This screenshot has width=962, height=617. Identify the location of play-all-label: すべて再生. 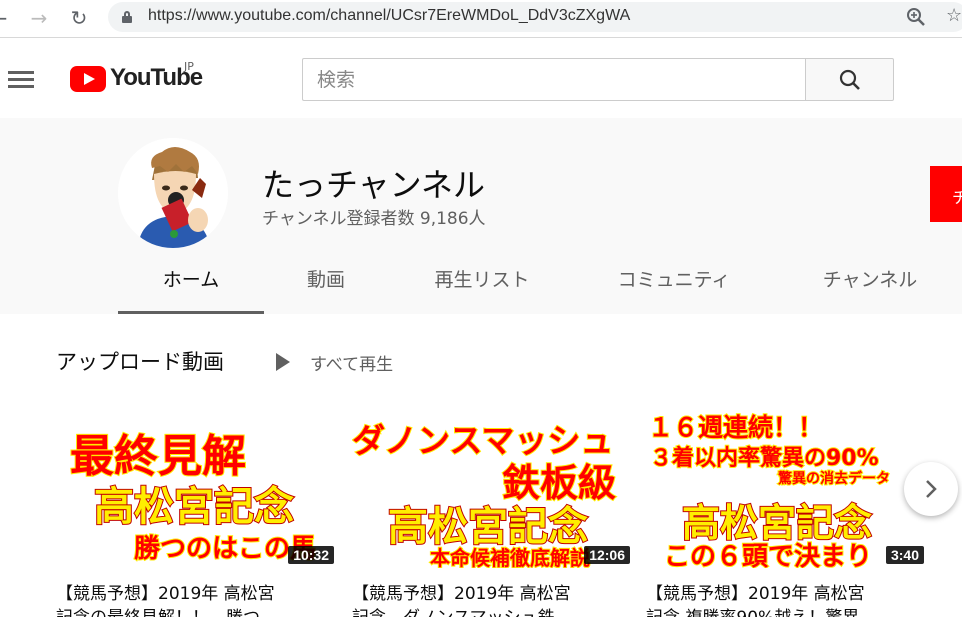
(352, 365).